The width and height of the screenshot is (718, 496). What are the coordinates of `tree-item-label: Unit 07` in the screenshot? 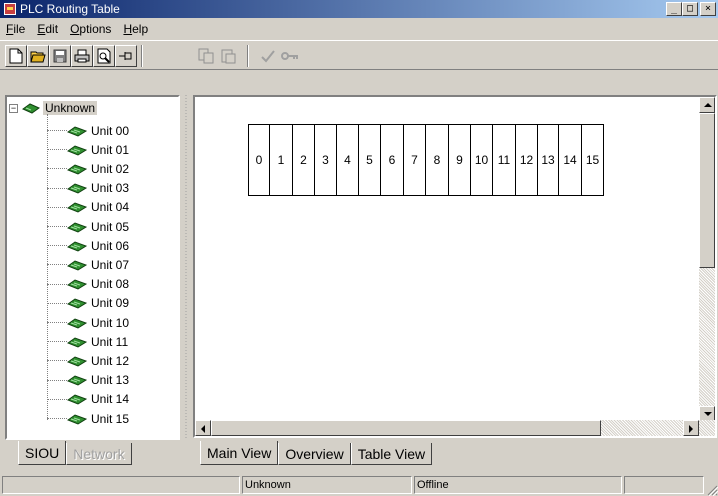 It's located at (110, 264).